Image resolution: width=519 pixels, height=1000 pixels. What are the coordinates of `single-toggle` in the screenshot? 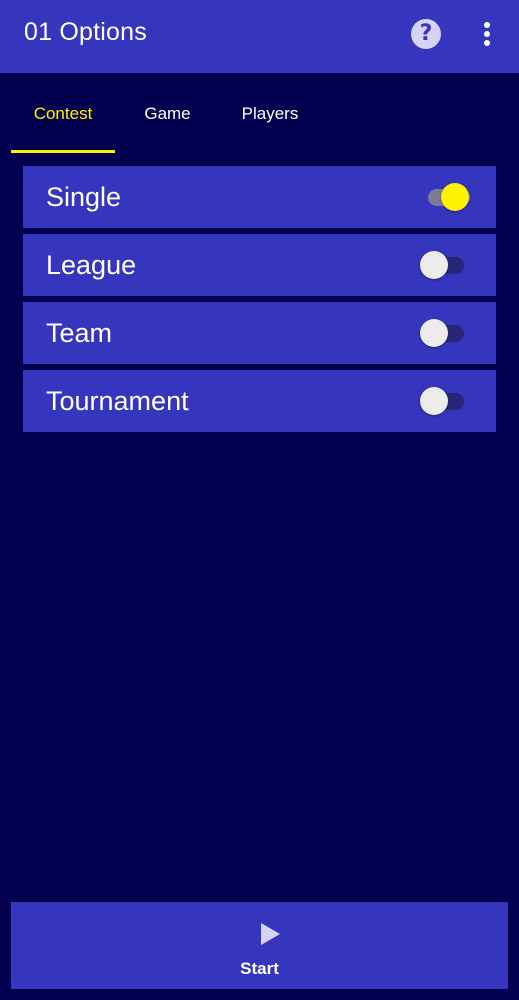 It's located at (445, 197).